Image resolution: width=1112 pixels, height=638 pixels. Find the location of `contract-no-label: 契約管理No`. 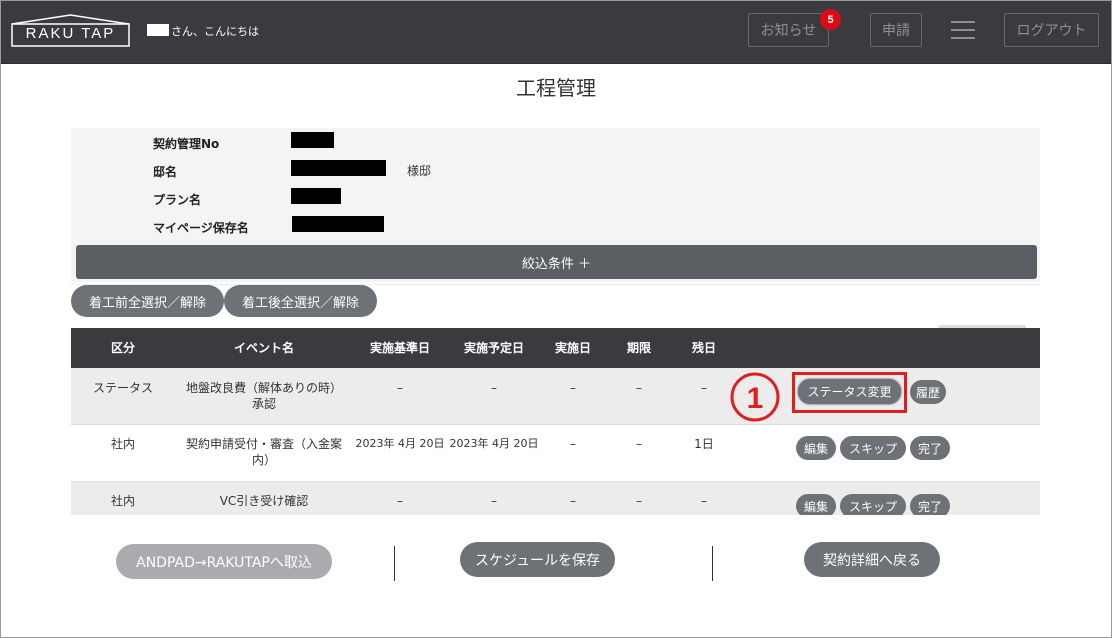

contract-no-label: 契約管理No is located at coordinates (186, 144).